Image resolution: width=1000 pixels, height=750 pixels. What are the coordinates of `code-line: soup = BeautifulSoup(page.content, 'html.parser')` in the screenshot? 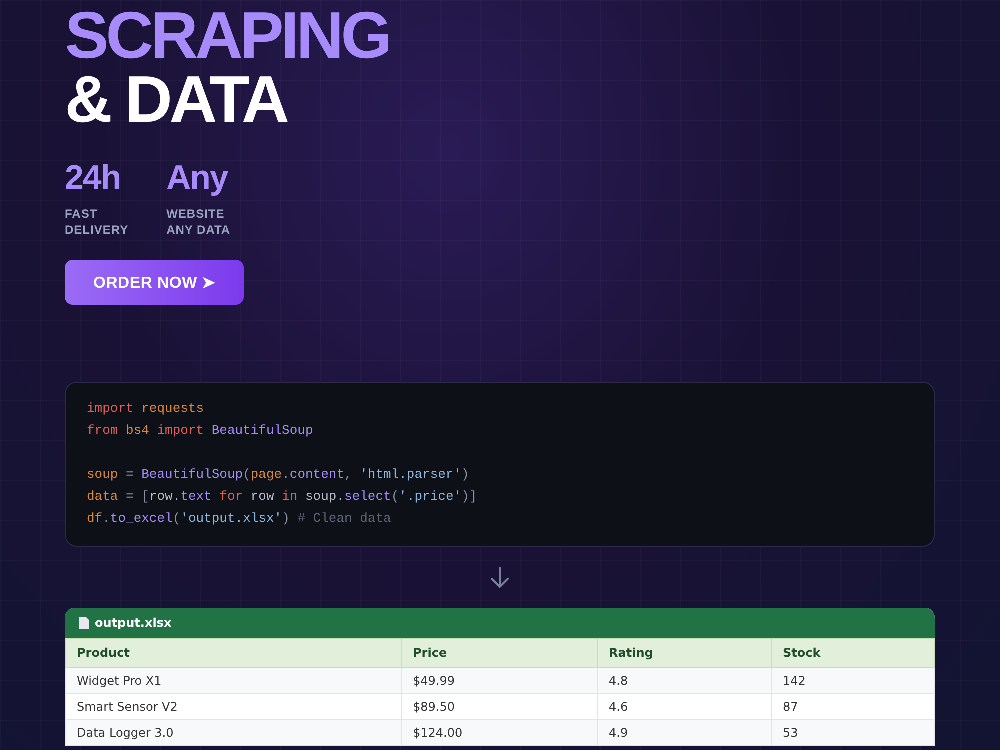 It's located at (278, 475).